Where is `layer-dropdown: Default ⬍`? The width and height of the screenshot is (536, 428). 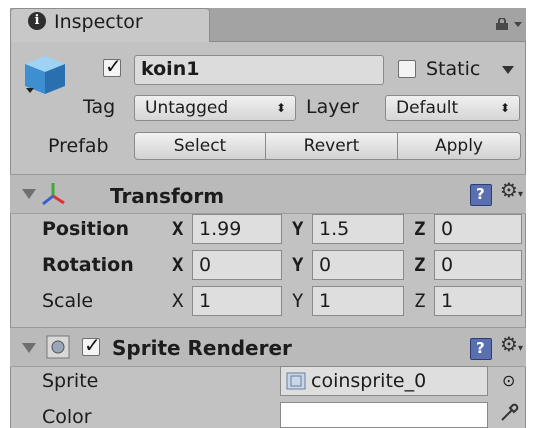 layer-dropdown: Default ⬍ is located at coordinates (452, 108).